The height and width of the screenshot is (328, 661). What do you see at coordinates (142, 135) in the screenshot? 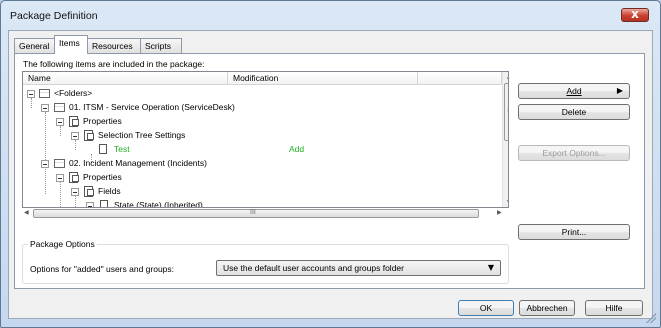
I see `tree-row-label: Selection Tree Settings` at bounding box center [142, 135].